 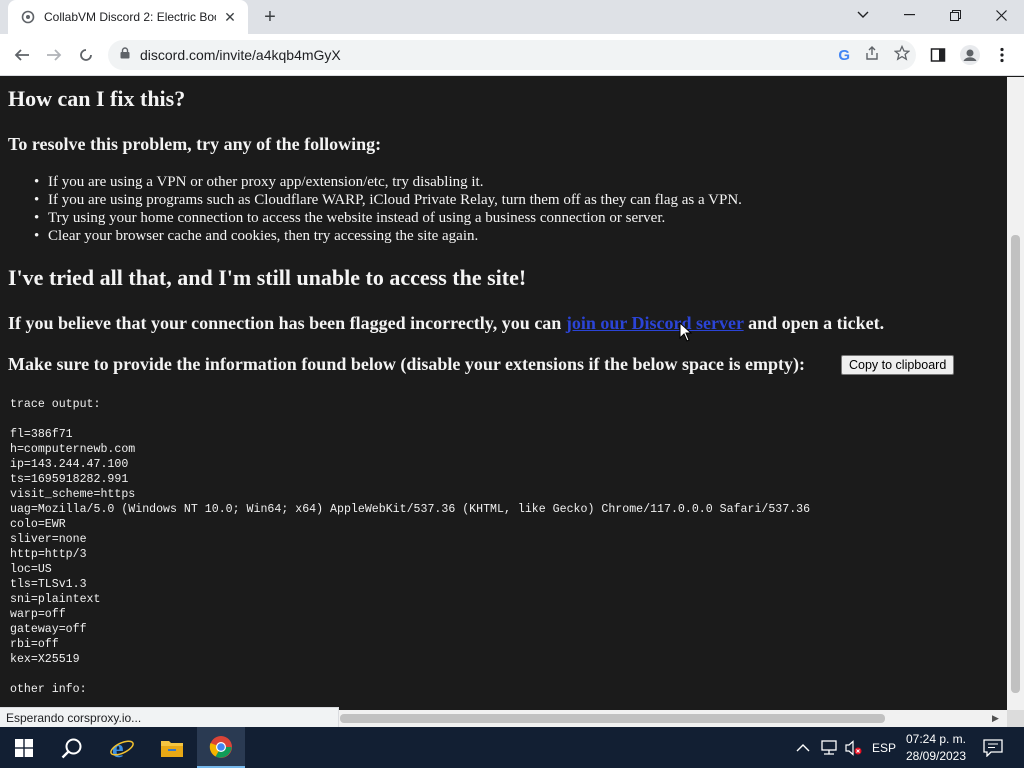 What do you see at coordinates (970, 55) in the screenshot?
I see `profile-avatar-icon` at bounding box center [970, 55].